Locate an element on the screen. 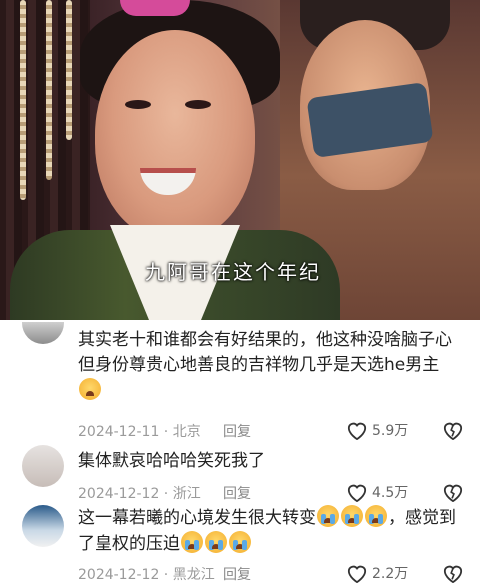 The height and width of the screenshot is (587, 480). like-button: 5.9万 is located at coordinates (377, 430).